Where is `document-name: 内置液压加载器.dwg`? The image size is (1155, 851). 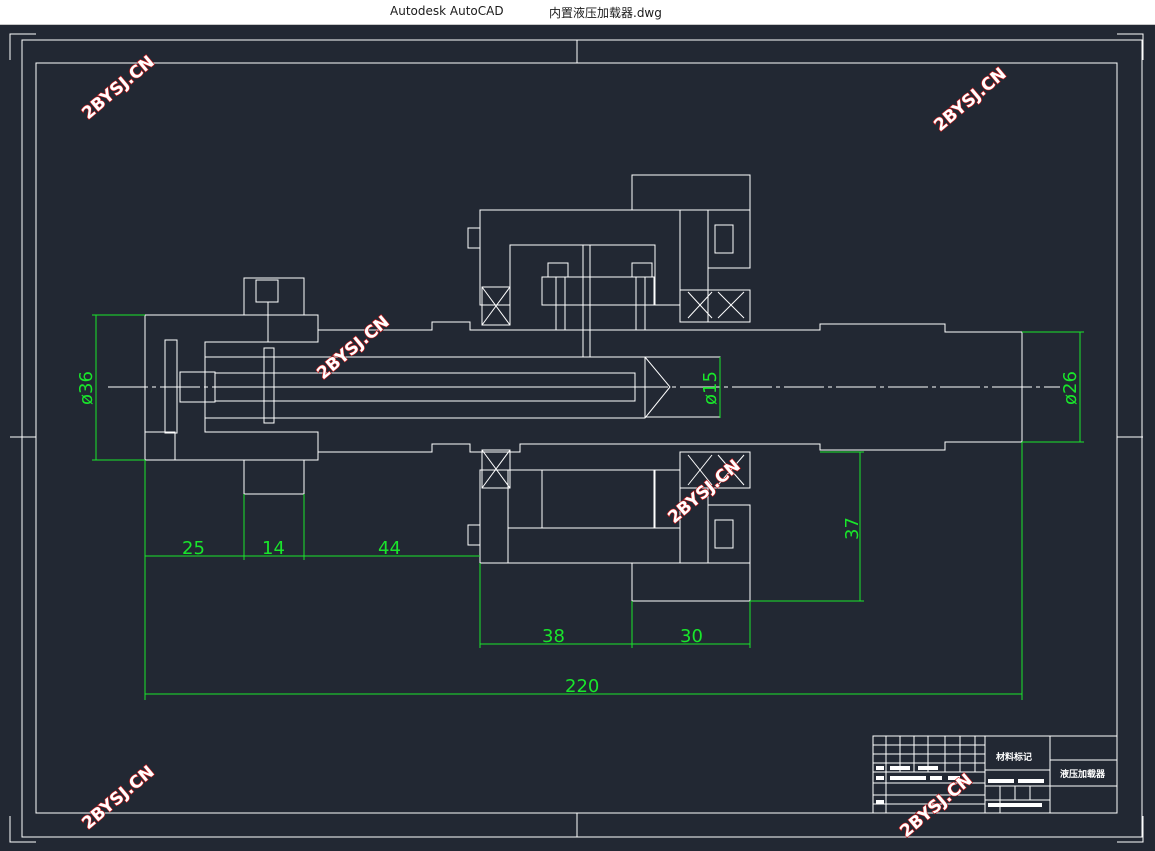
document-name: 内置液压加载器.dwg is located at coordinates (605, 13).